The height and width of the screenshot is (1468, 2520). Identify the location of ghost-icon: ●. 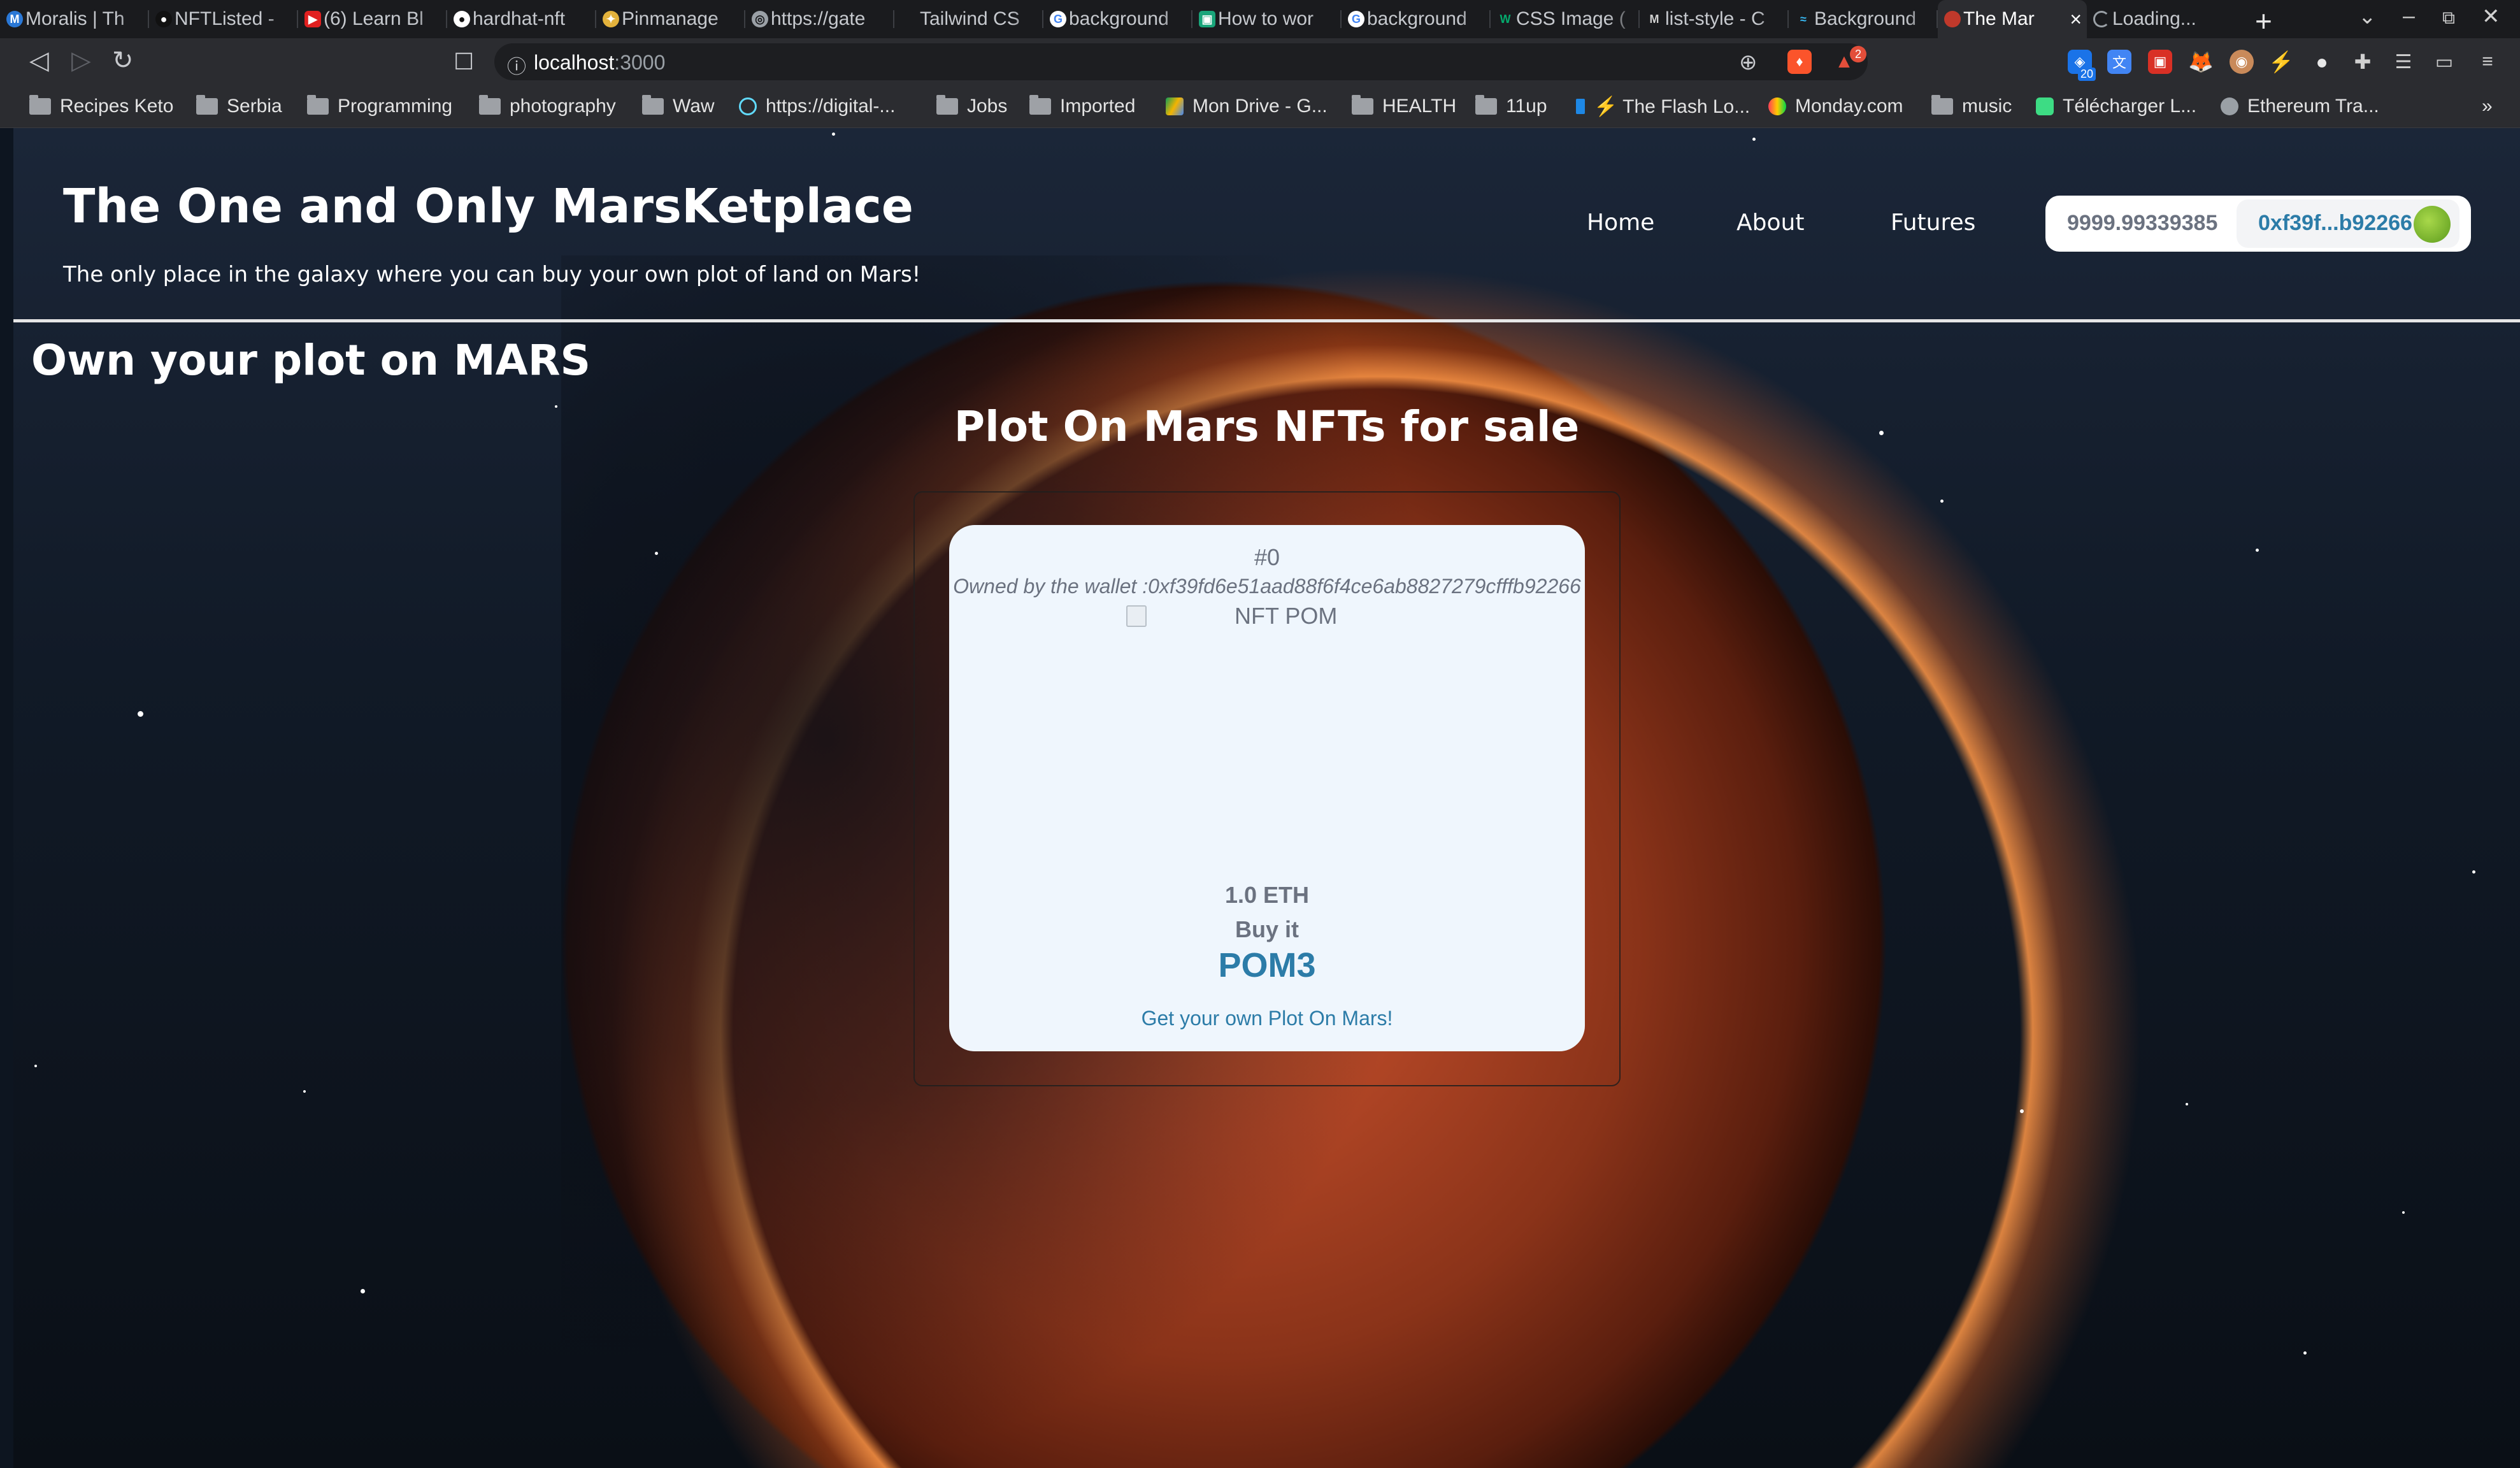
(2322, 62).